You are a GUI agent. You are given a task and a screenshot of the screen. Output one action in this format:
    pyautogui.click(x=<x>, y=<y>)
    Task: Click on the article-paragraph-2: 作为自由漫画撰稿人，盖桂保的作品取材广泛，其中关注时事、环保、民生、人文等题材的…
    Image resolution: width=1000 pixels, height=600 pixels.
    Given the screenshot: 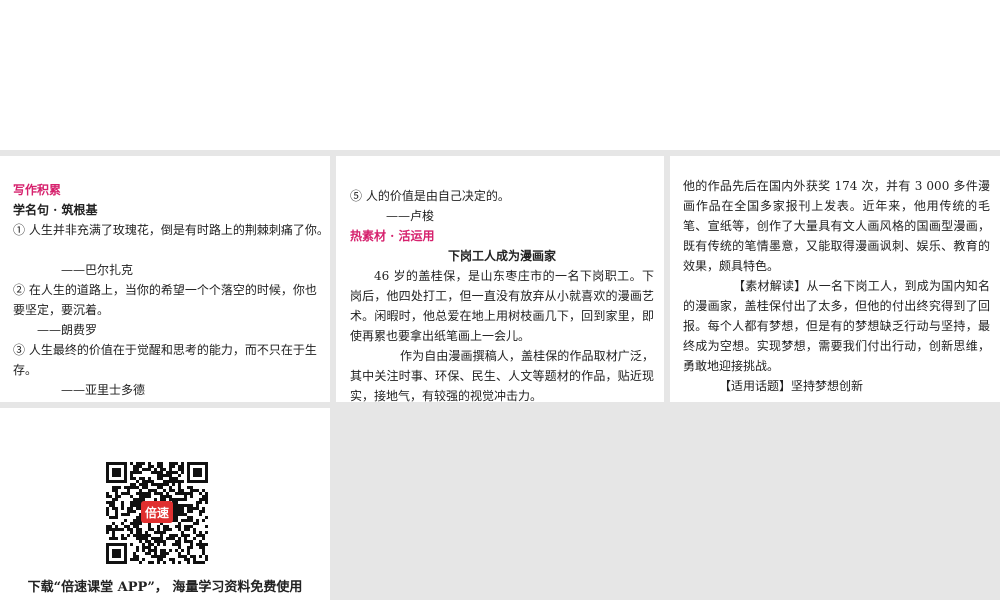 What is the action you would take?
    pyautogui.click(x=502, y=375)
    